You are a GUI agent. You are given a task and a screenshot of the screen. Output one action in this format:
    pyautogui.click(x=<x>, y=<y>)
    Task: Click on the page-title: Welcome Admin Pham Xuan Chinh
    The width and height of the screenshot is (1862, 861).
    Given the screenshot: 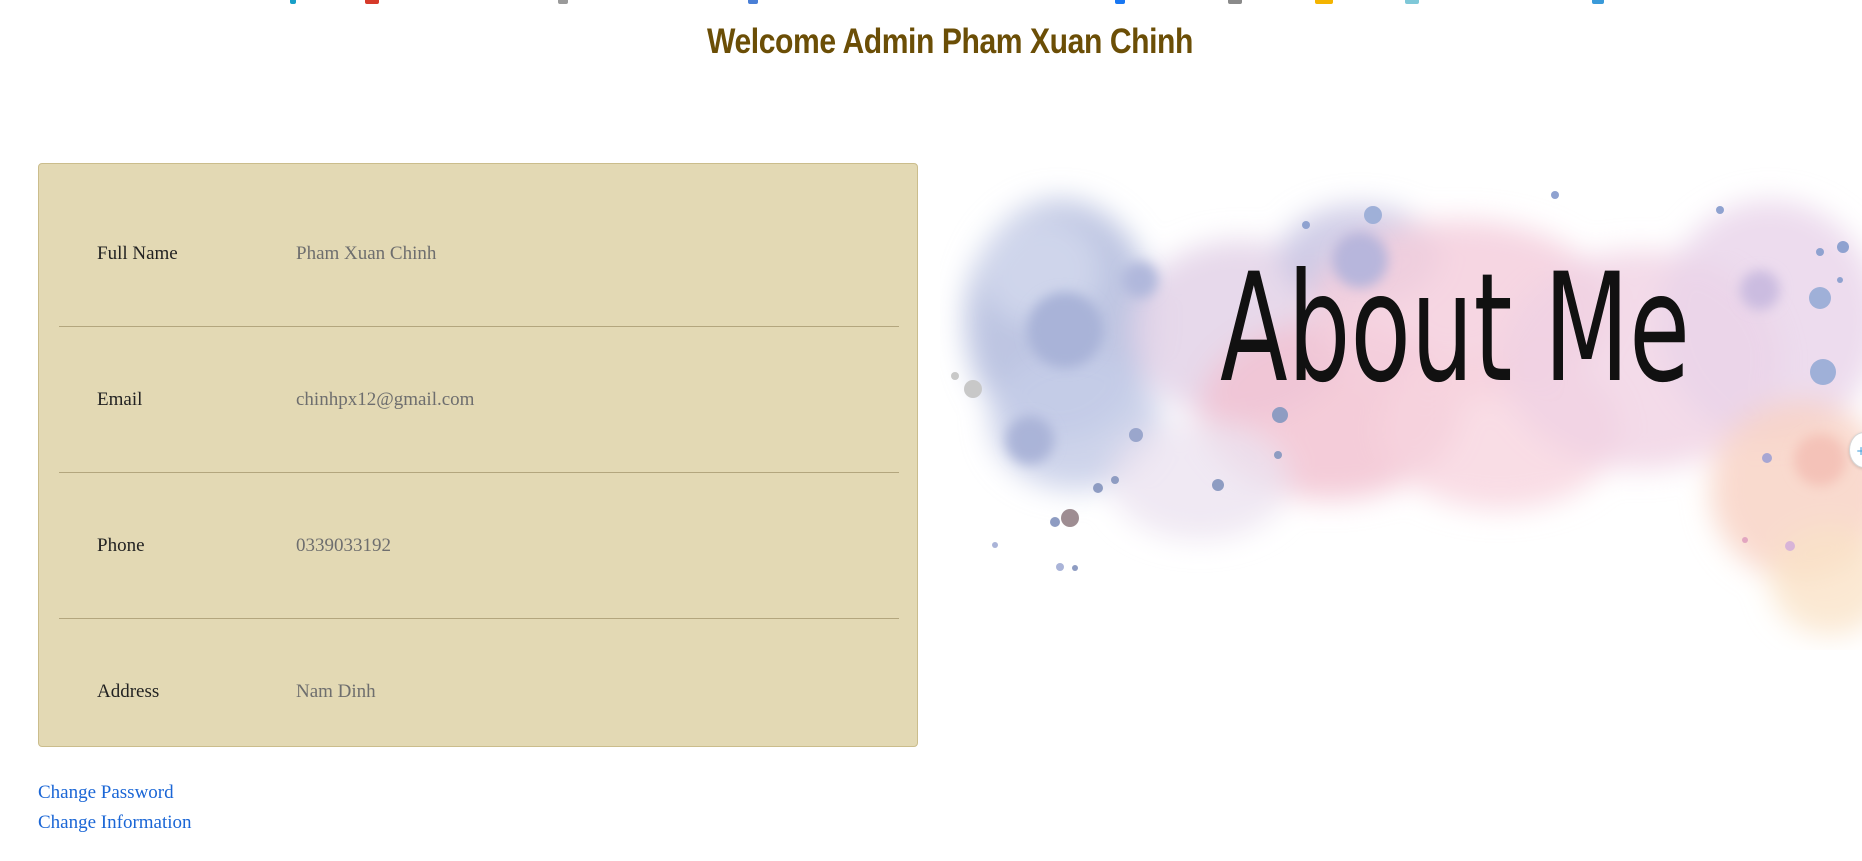 What is the action you would take?
    pyautogui.click(x=950, y=41)
    